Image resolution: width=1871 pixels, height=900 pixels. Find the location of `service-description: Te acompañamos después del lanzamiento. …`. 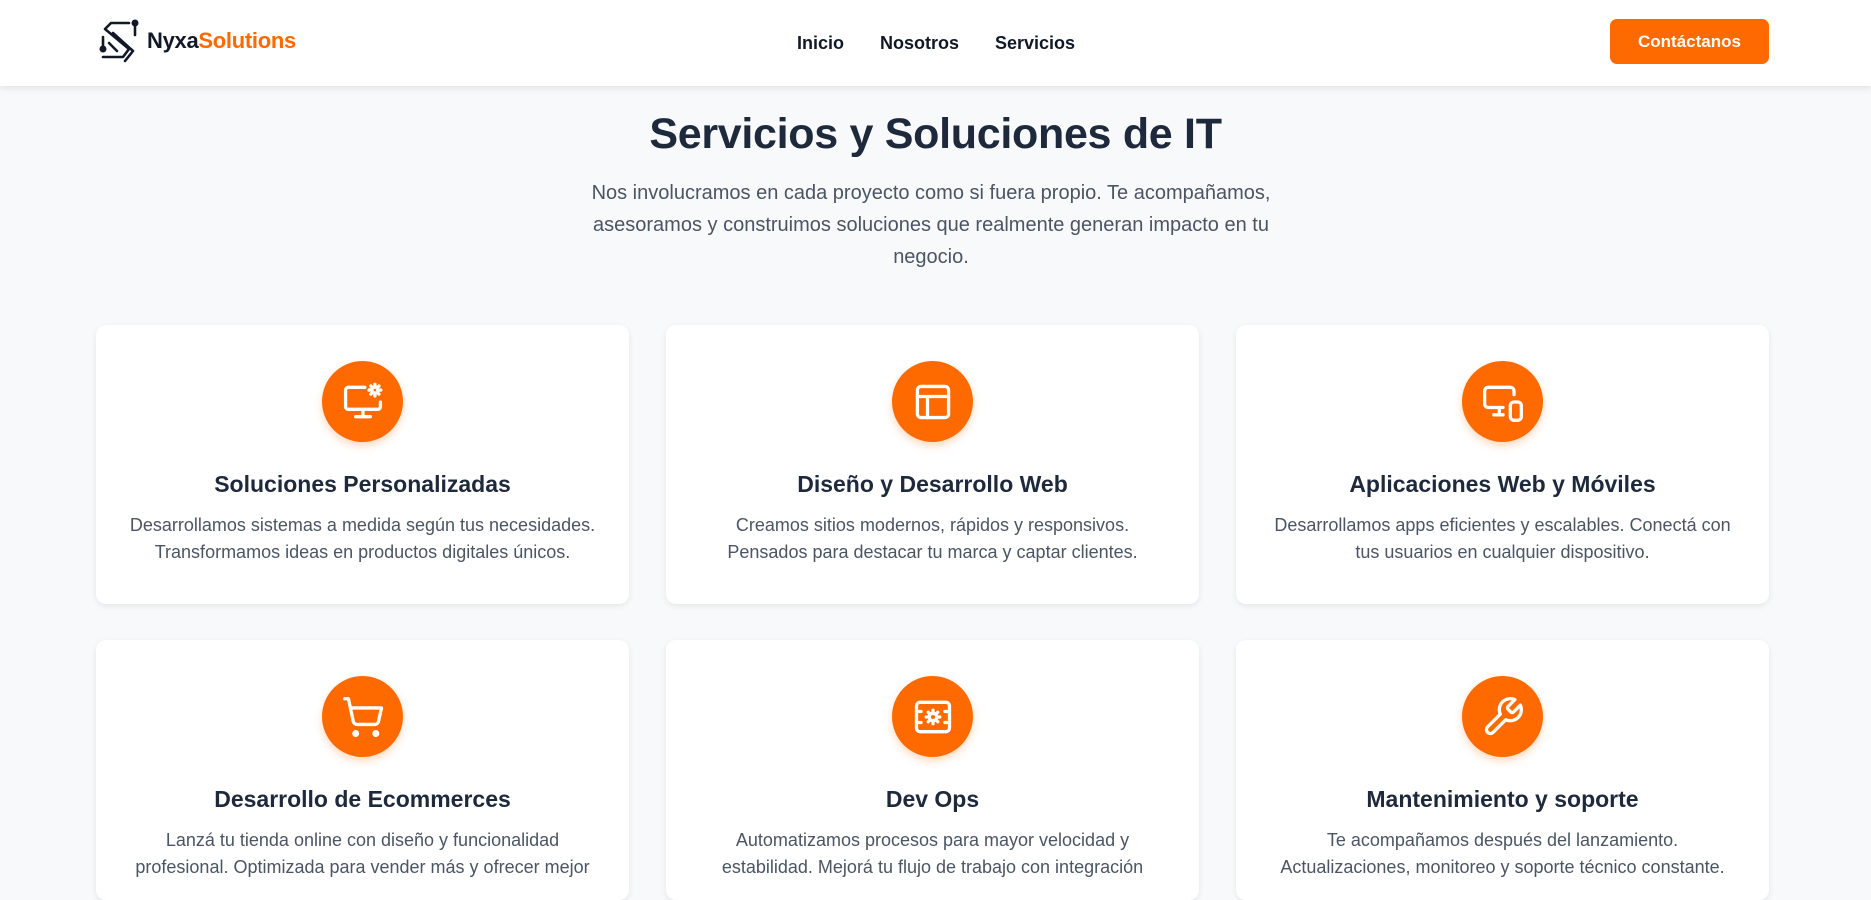

service-description: Te acompañamos después del lanzamiento. … is located at coordinates (1502, 853).